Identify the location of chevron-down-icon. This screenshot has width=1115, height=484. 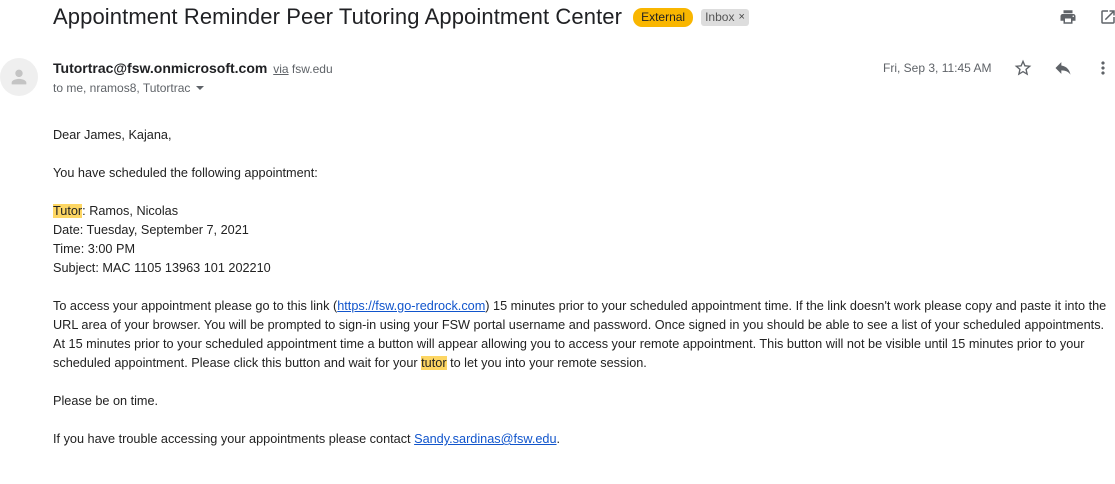
(200, 88).